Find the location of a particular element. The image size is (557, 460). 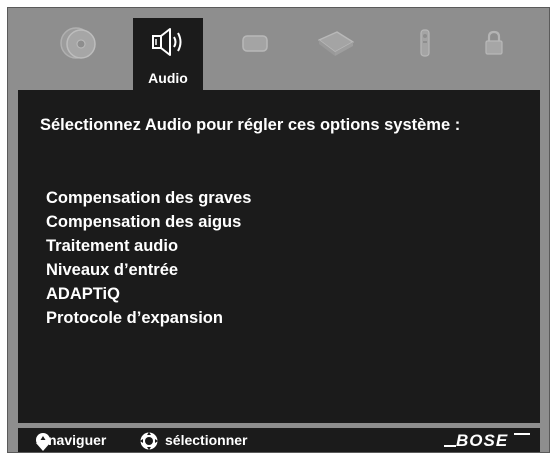

disc-icon is located at coordinates (78, 43).